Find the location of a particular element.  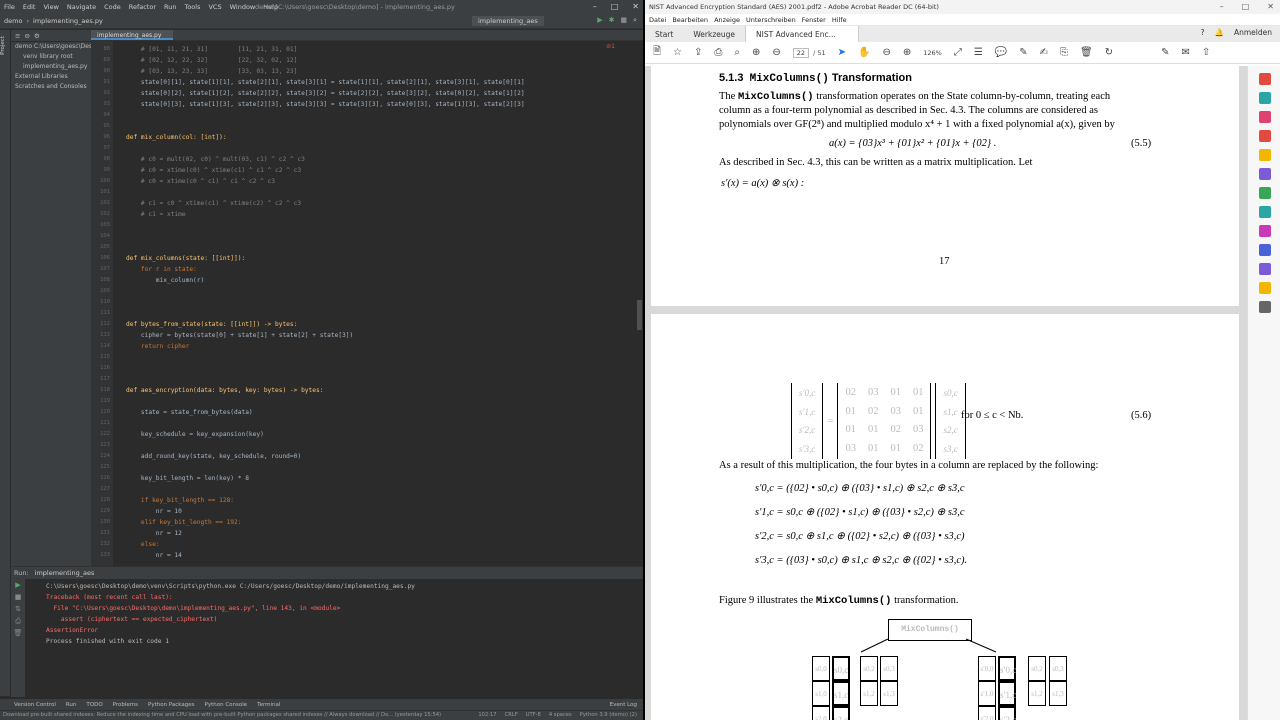

sign-icon: ✍ is located at coordinates (1044, 52).